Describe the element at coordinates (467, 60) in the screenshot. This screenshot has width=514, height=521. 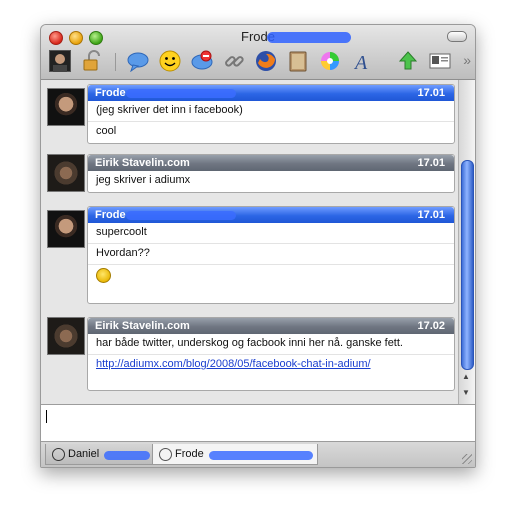
I see `more-chevron-icon: »` at that location.